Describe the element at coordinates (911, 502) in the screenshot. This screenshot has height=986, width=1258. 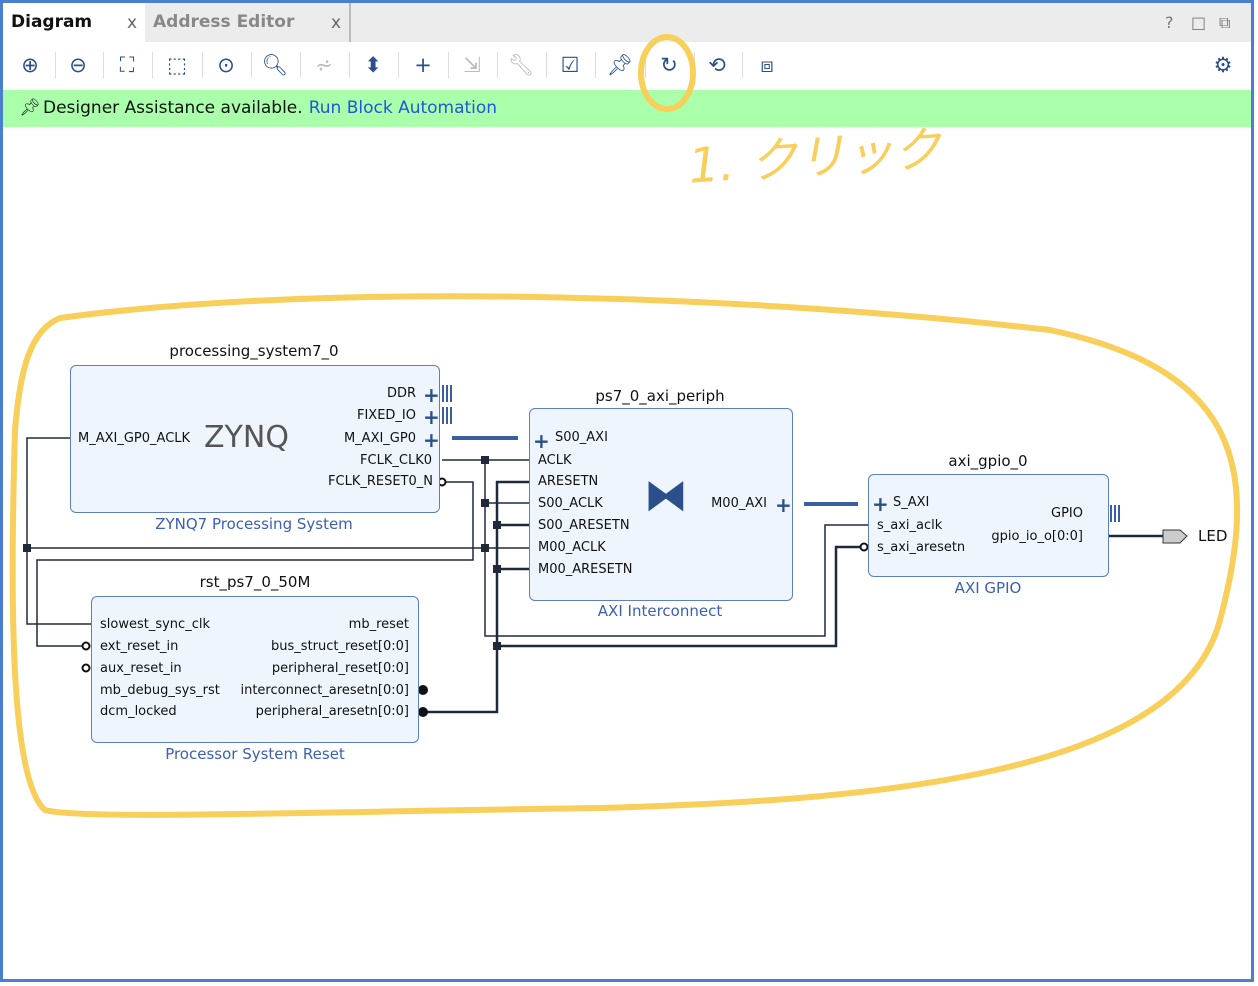
I see `port-s-axi: S_AXI` at that location.